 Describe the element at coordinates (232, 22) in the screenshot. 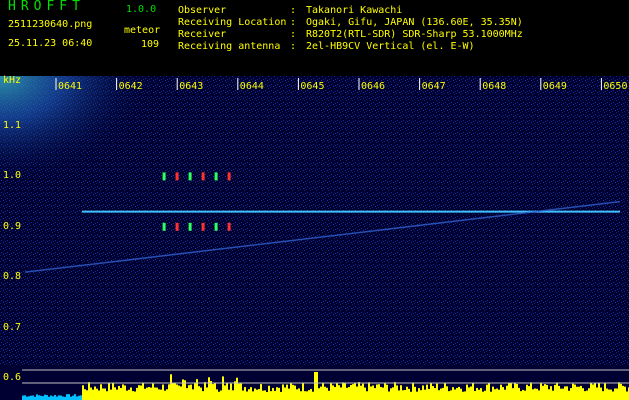

I see `location-label: Receiving Location` at that location.